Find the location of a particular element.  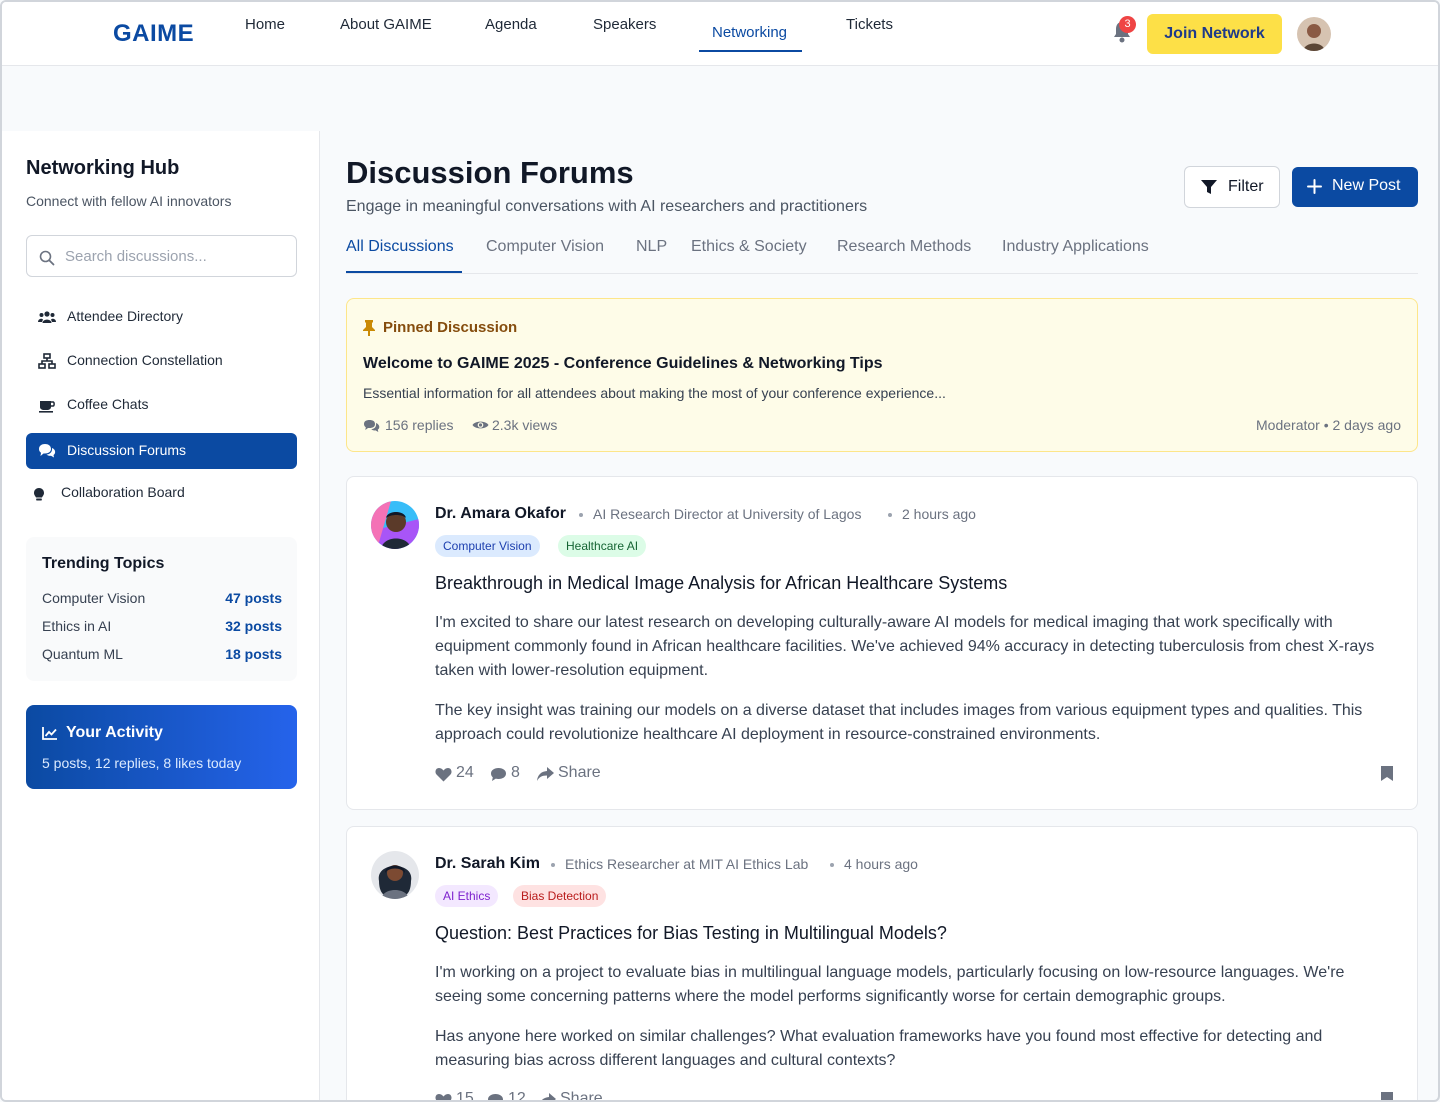

like-count: 24 is located at coordinates (465, 772).